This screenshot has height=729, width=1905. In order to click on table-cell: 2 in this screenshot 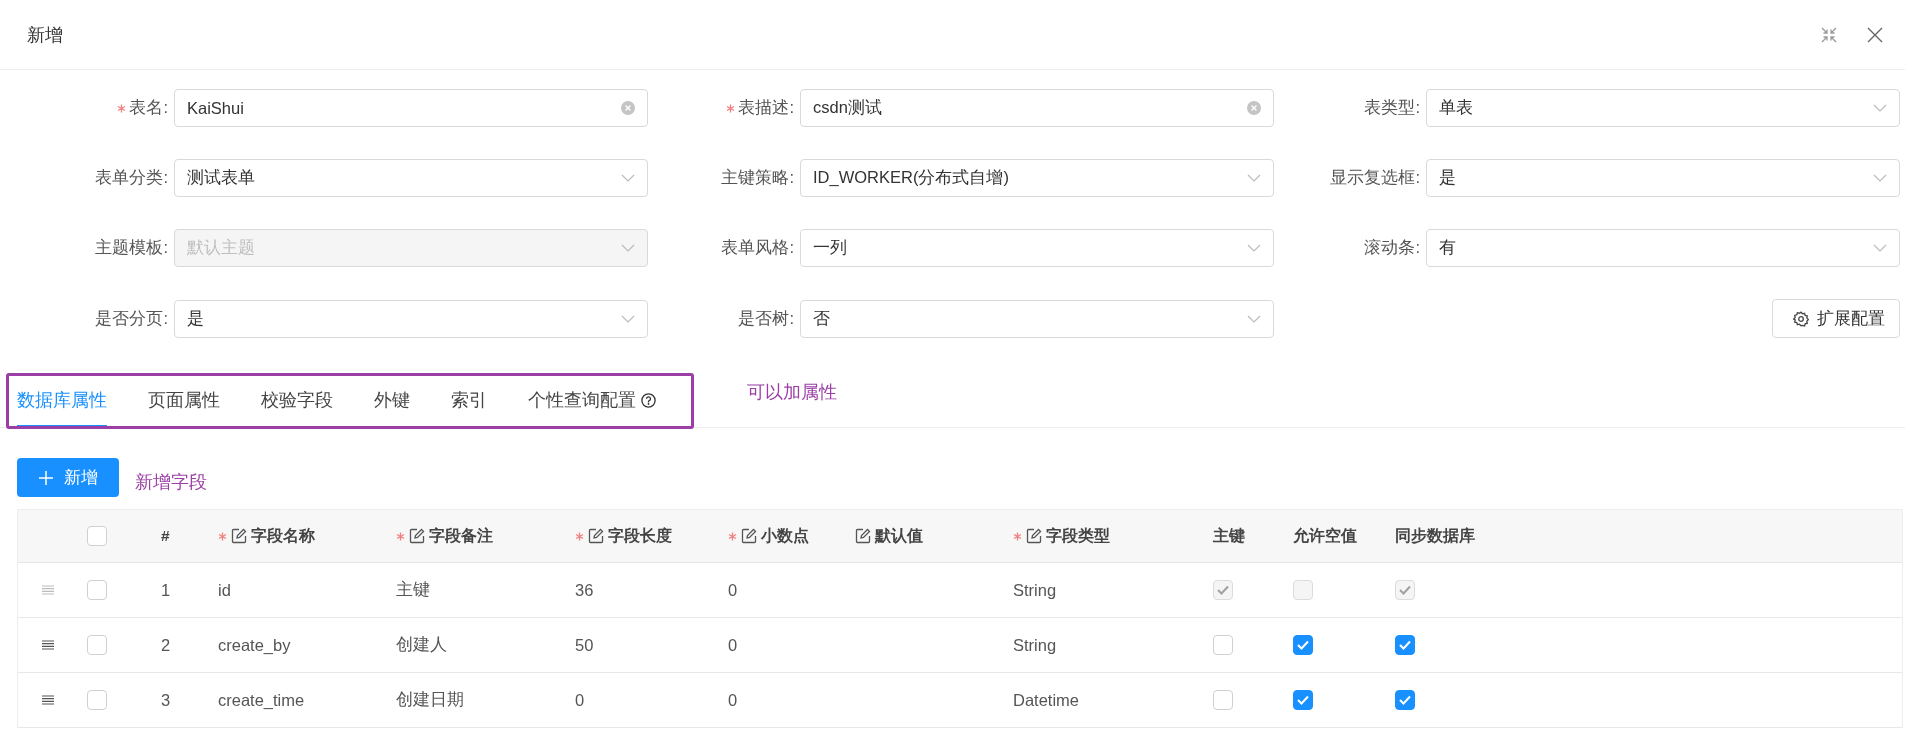, I will do `click(166, 645)`.